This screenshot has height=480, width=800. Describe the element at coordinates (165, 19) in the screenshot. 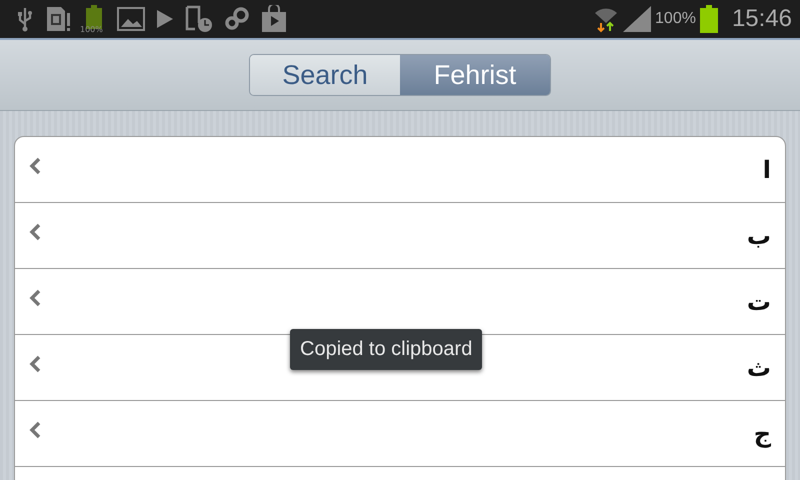

I see `play-icon` at that location.